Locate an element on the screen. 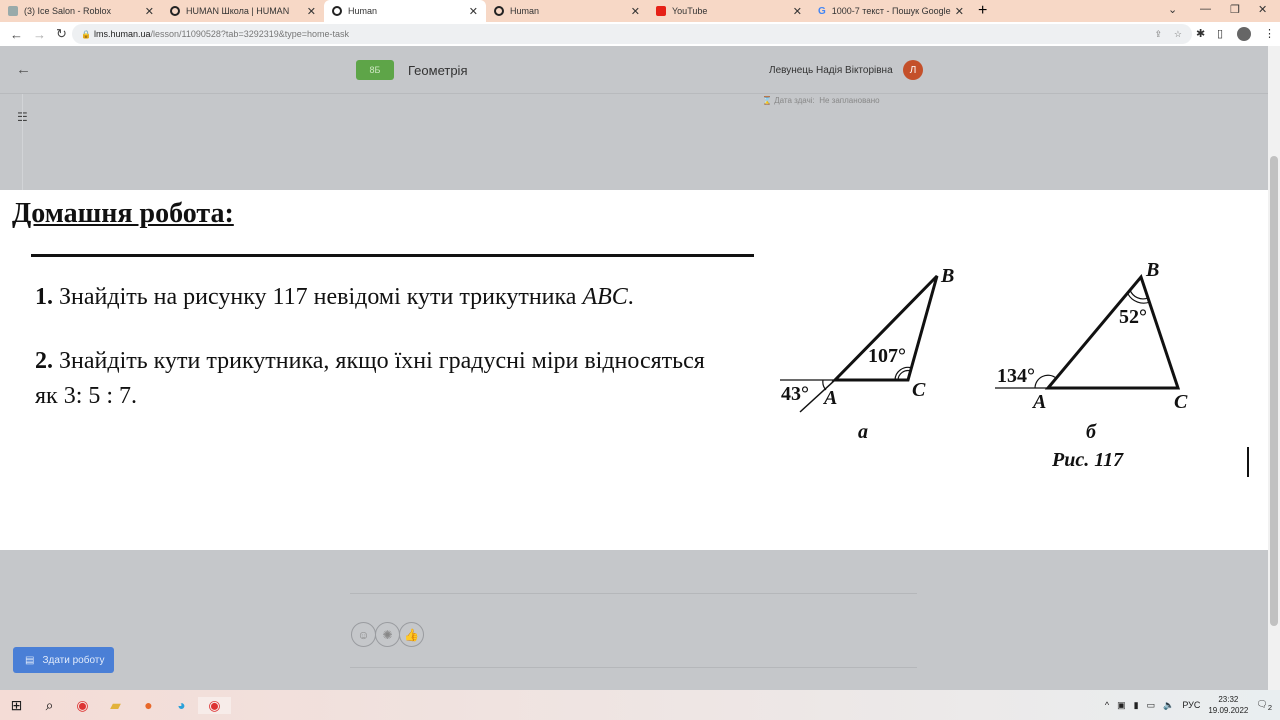 Image resolution: width=1280 pixels, height=720 pixels. reactions: ☺ ✺ 👍 is located at coordinates (387, 634).